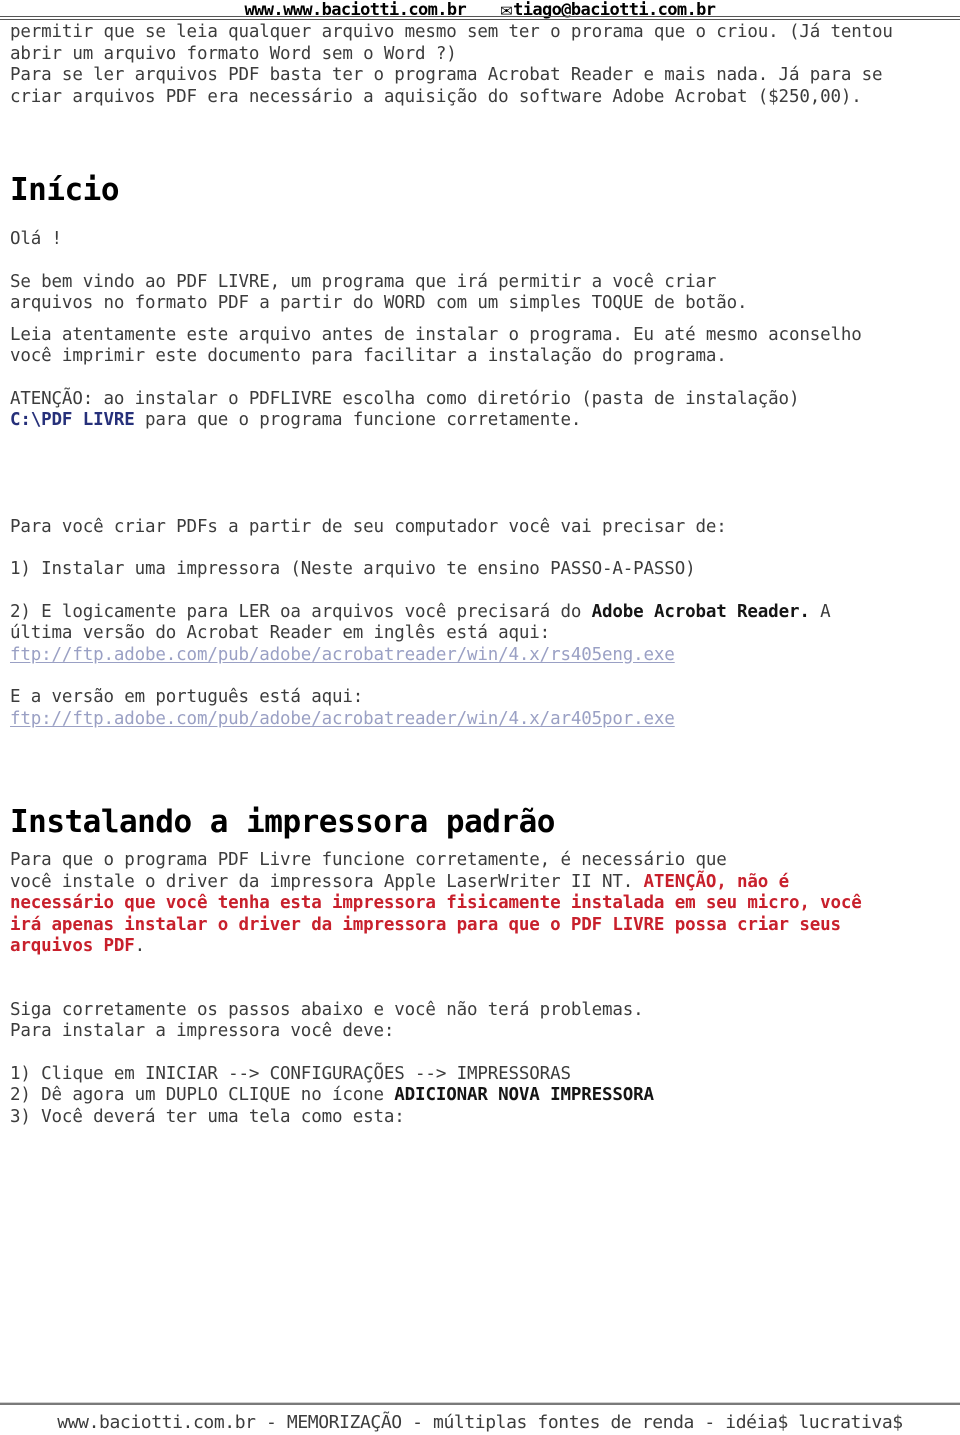 This screenshot has width=960, height=1435. I want to click on add-printer-icon-label: ADICIONAR NOVA IMPRESSORA, so click(524, 1095).